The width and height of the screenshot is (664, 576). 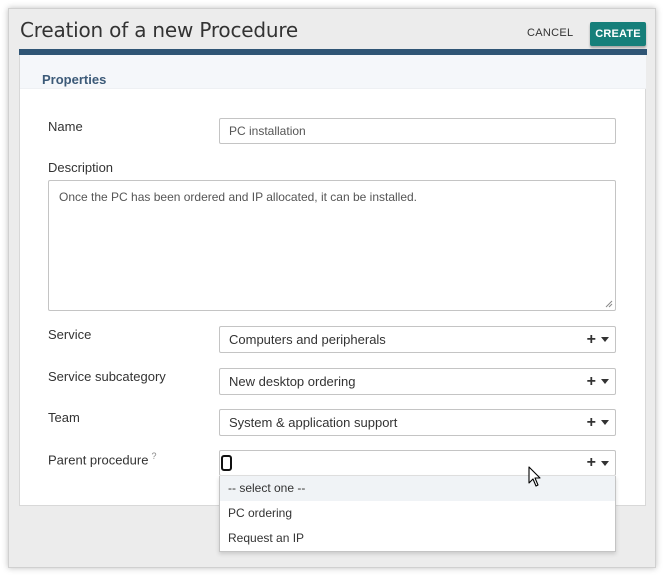 I want to click on add-subcategory-icon: +, so click(x=591, y=381).